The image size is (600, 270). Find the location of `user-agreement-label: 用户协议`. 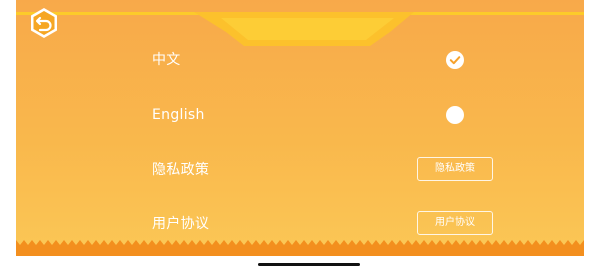

user-agreement-label: 用户协议 is located at coordinates (181, 224).